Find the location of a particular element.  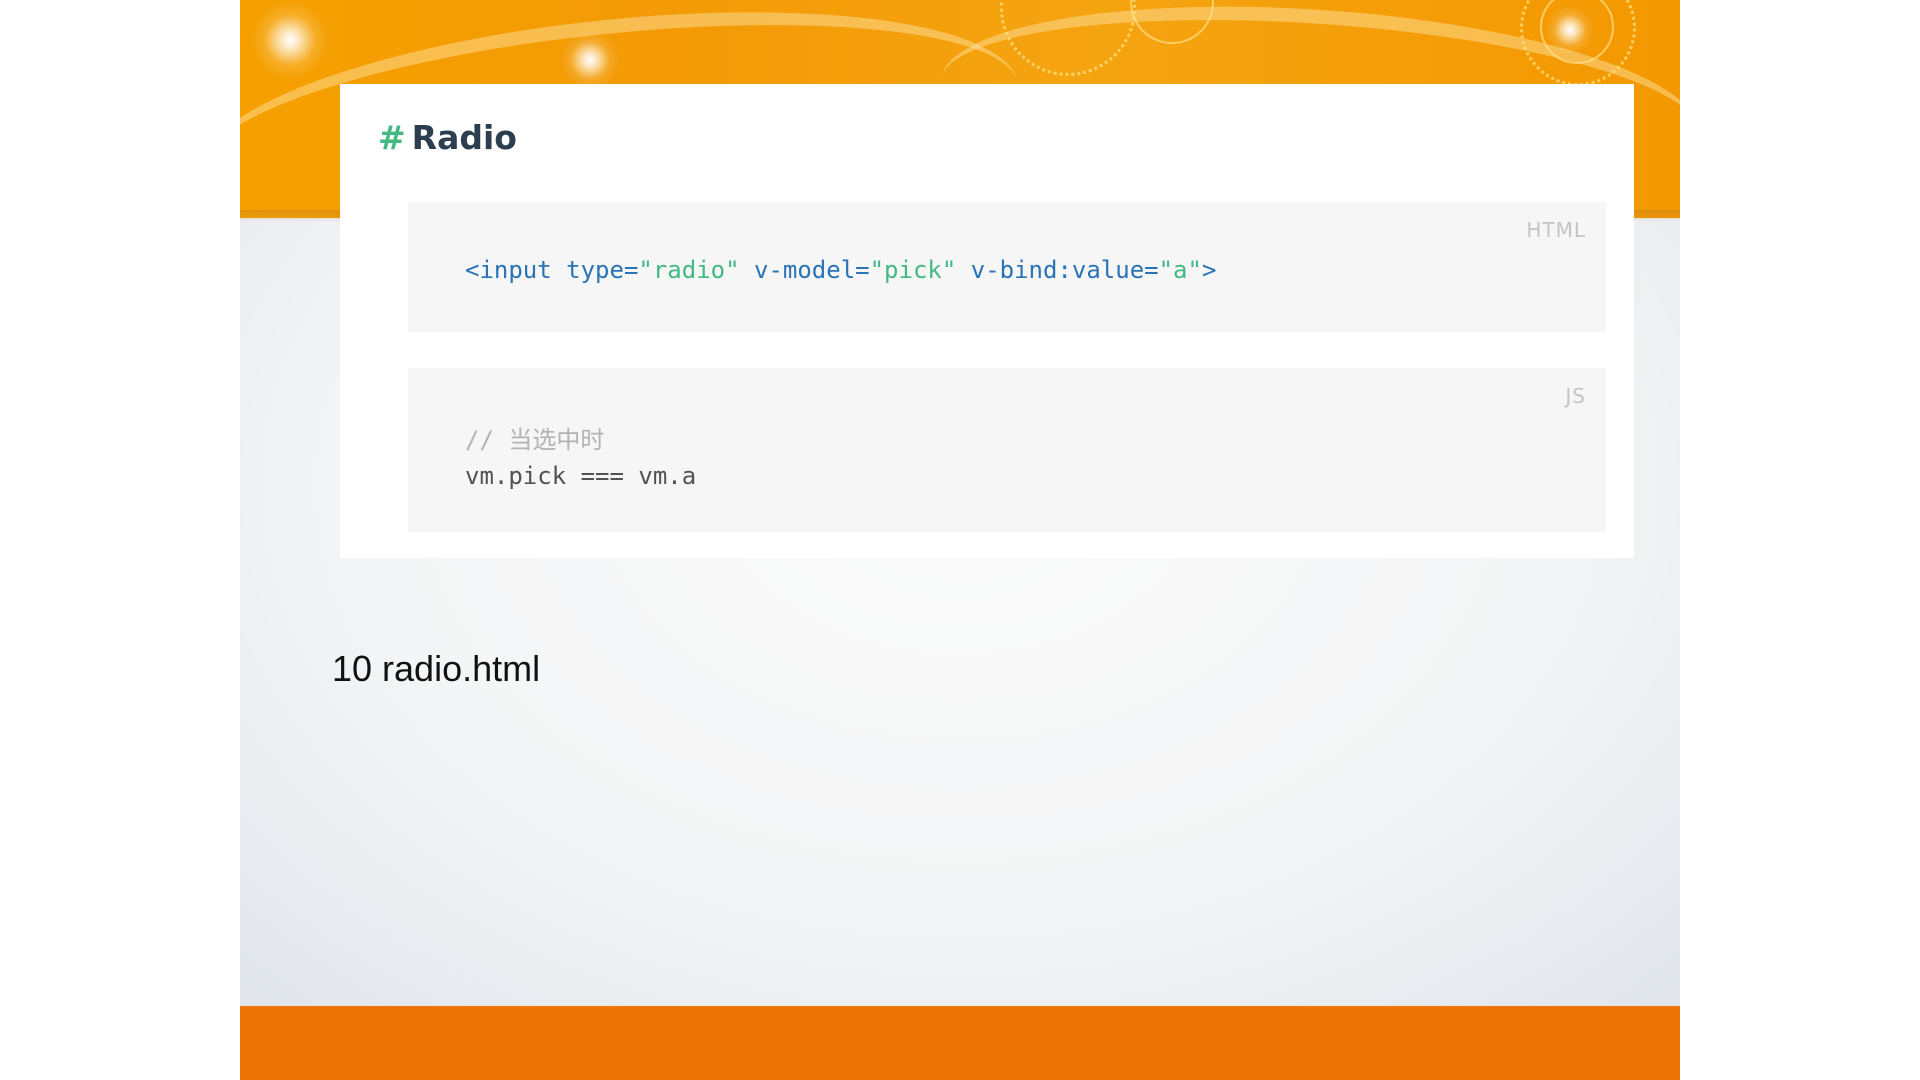

code-token-tag: v-bind:value= is located at coordinates (1057, 270).